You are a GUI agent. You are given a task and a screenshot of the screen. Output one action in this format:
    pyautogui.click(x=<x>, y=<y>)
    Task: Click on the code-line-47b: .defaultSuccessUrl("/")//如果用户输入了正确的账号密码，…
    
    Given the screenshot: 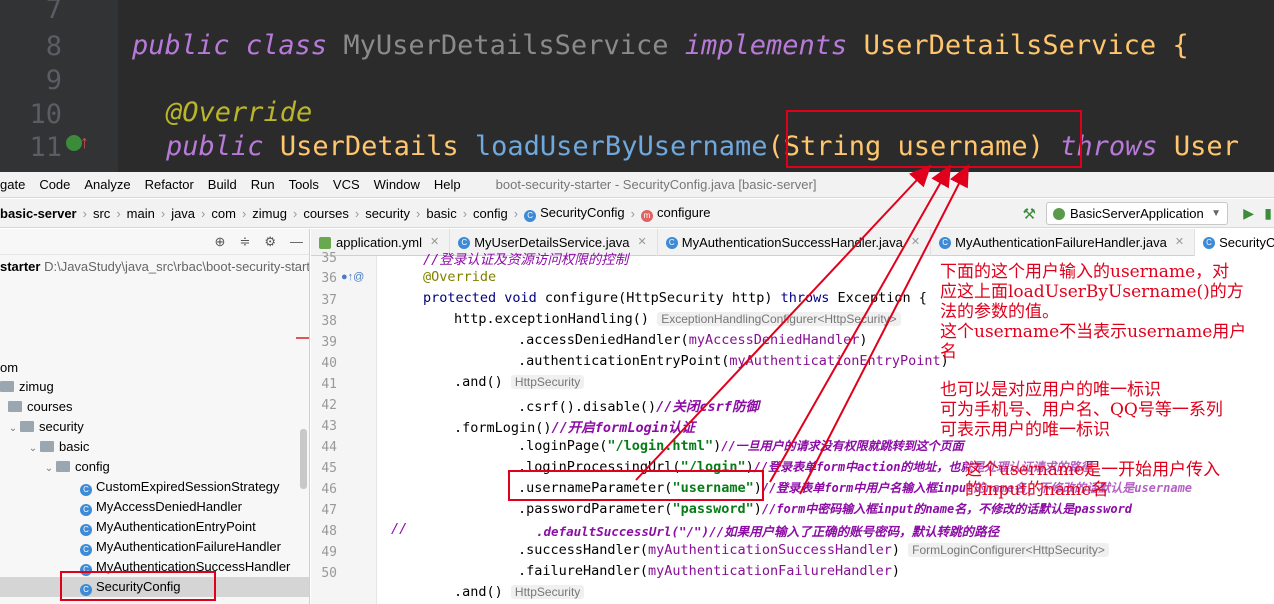 What is the action you would take?
    pyautogui.click(x=768, y=531)
    